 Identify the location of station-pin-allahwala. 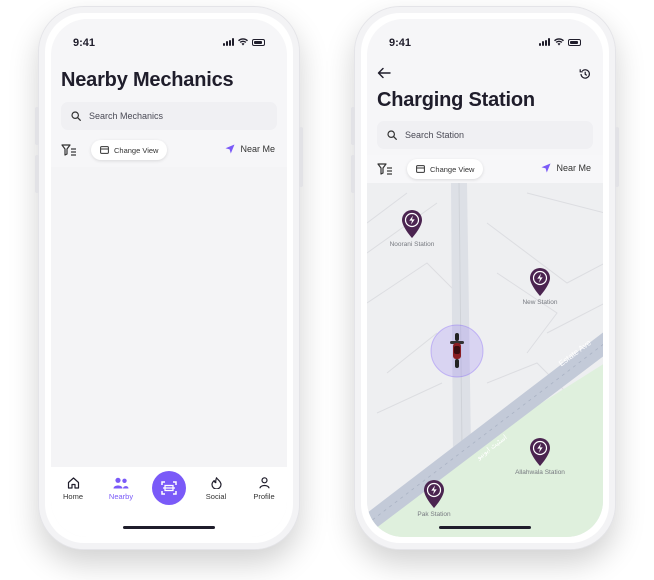
(540, 454).